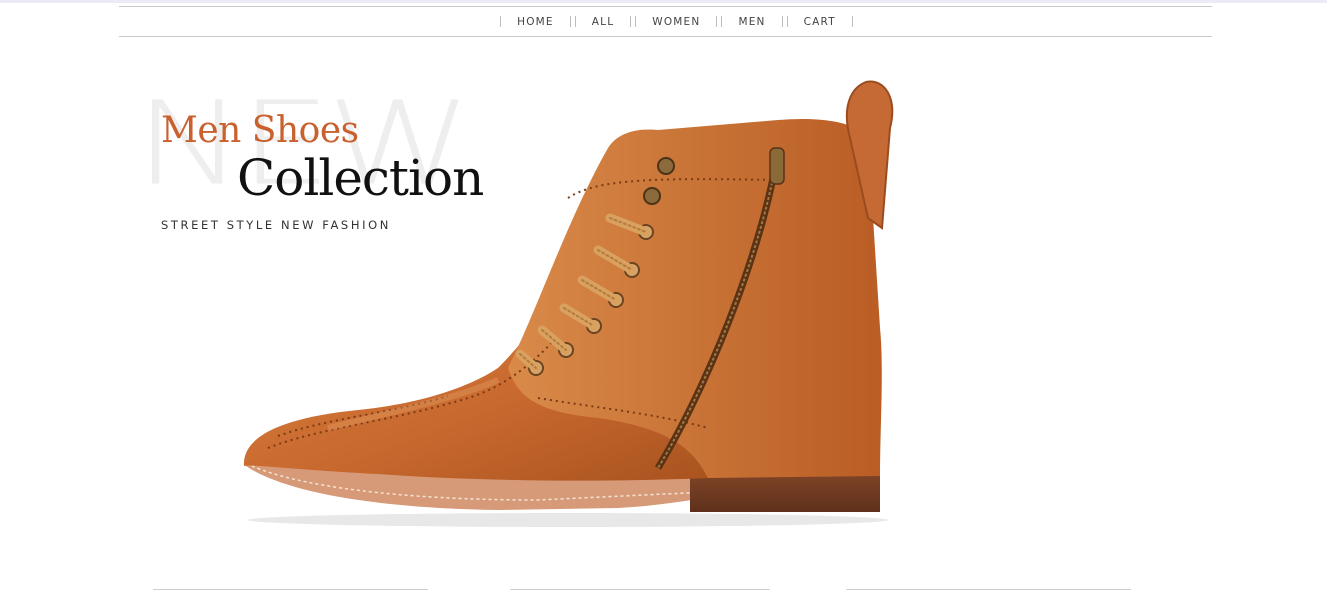 This screenshot has width=1327, height=592. I want to click on nav-item-women: WOMEN, so click(676, 22).